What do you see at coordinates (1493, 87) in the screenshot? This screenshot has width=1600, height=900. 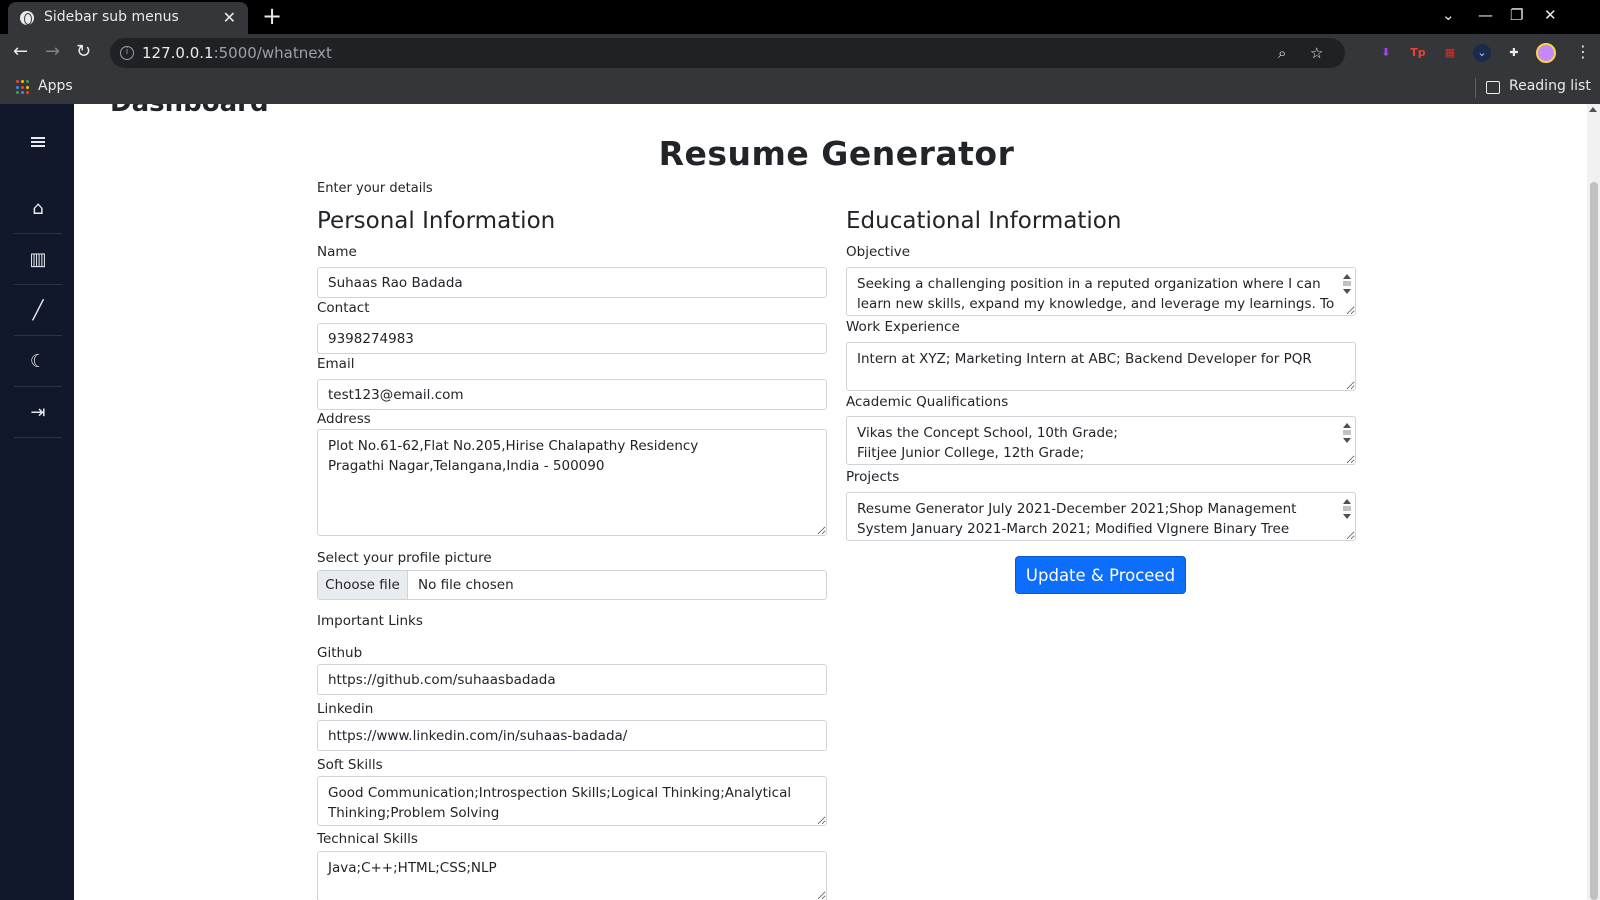 I see `reading-list-icon` at bounding box center [1493, 87].